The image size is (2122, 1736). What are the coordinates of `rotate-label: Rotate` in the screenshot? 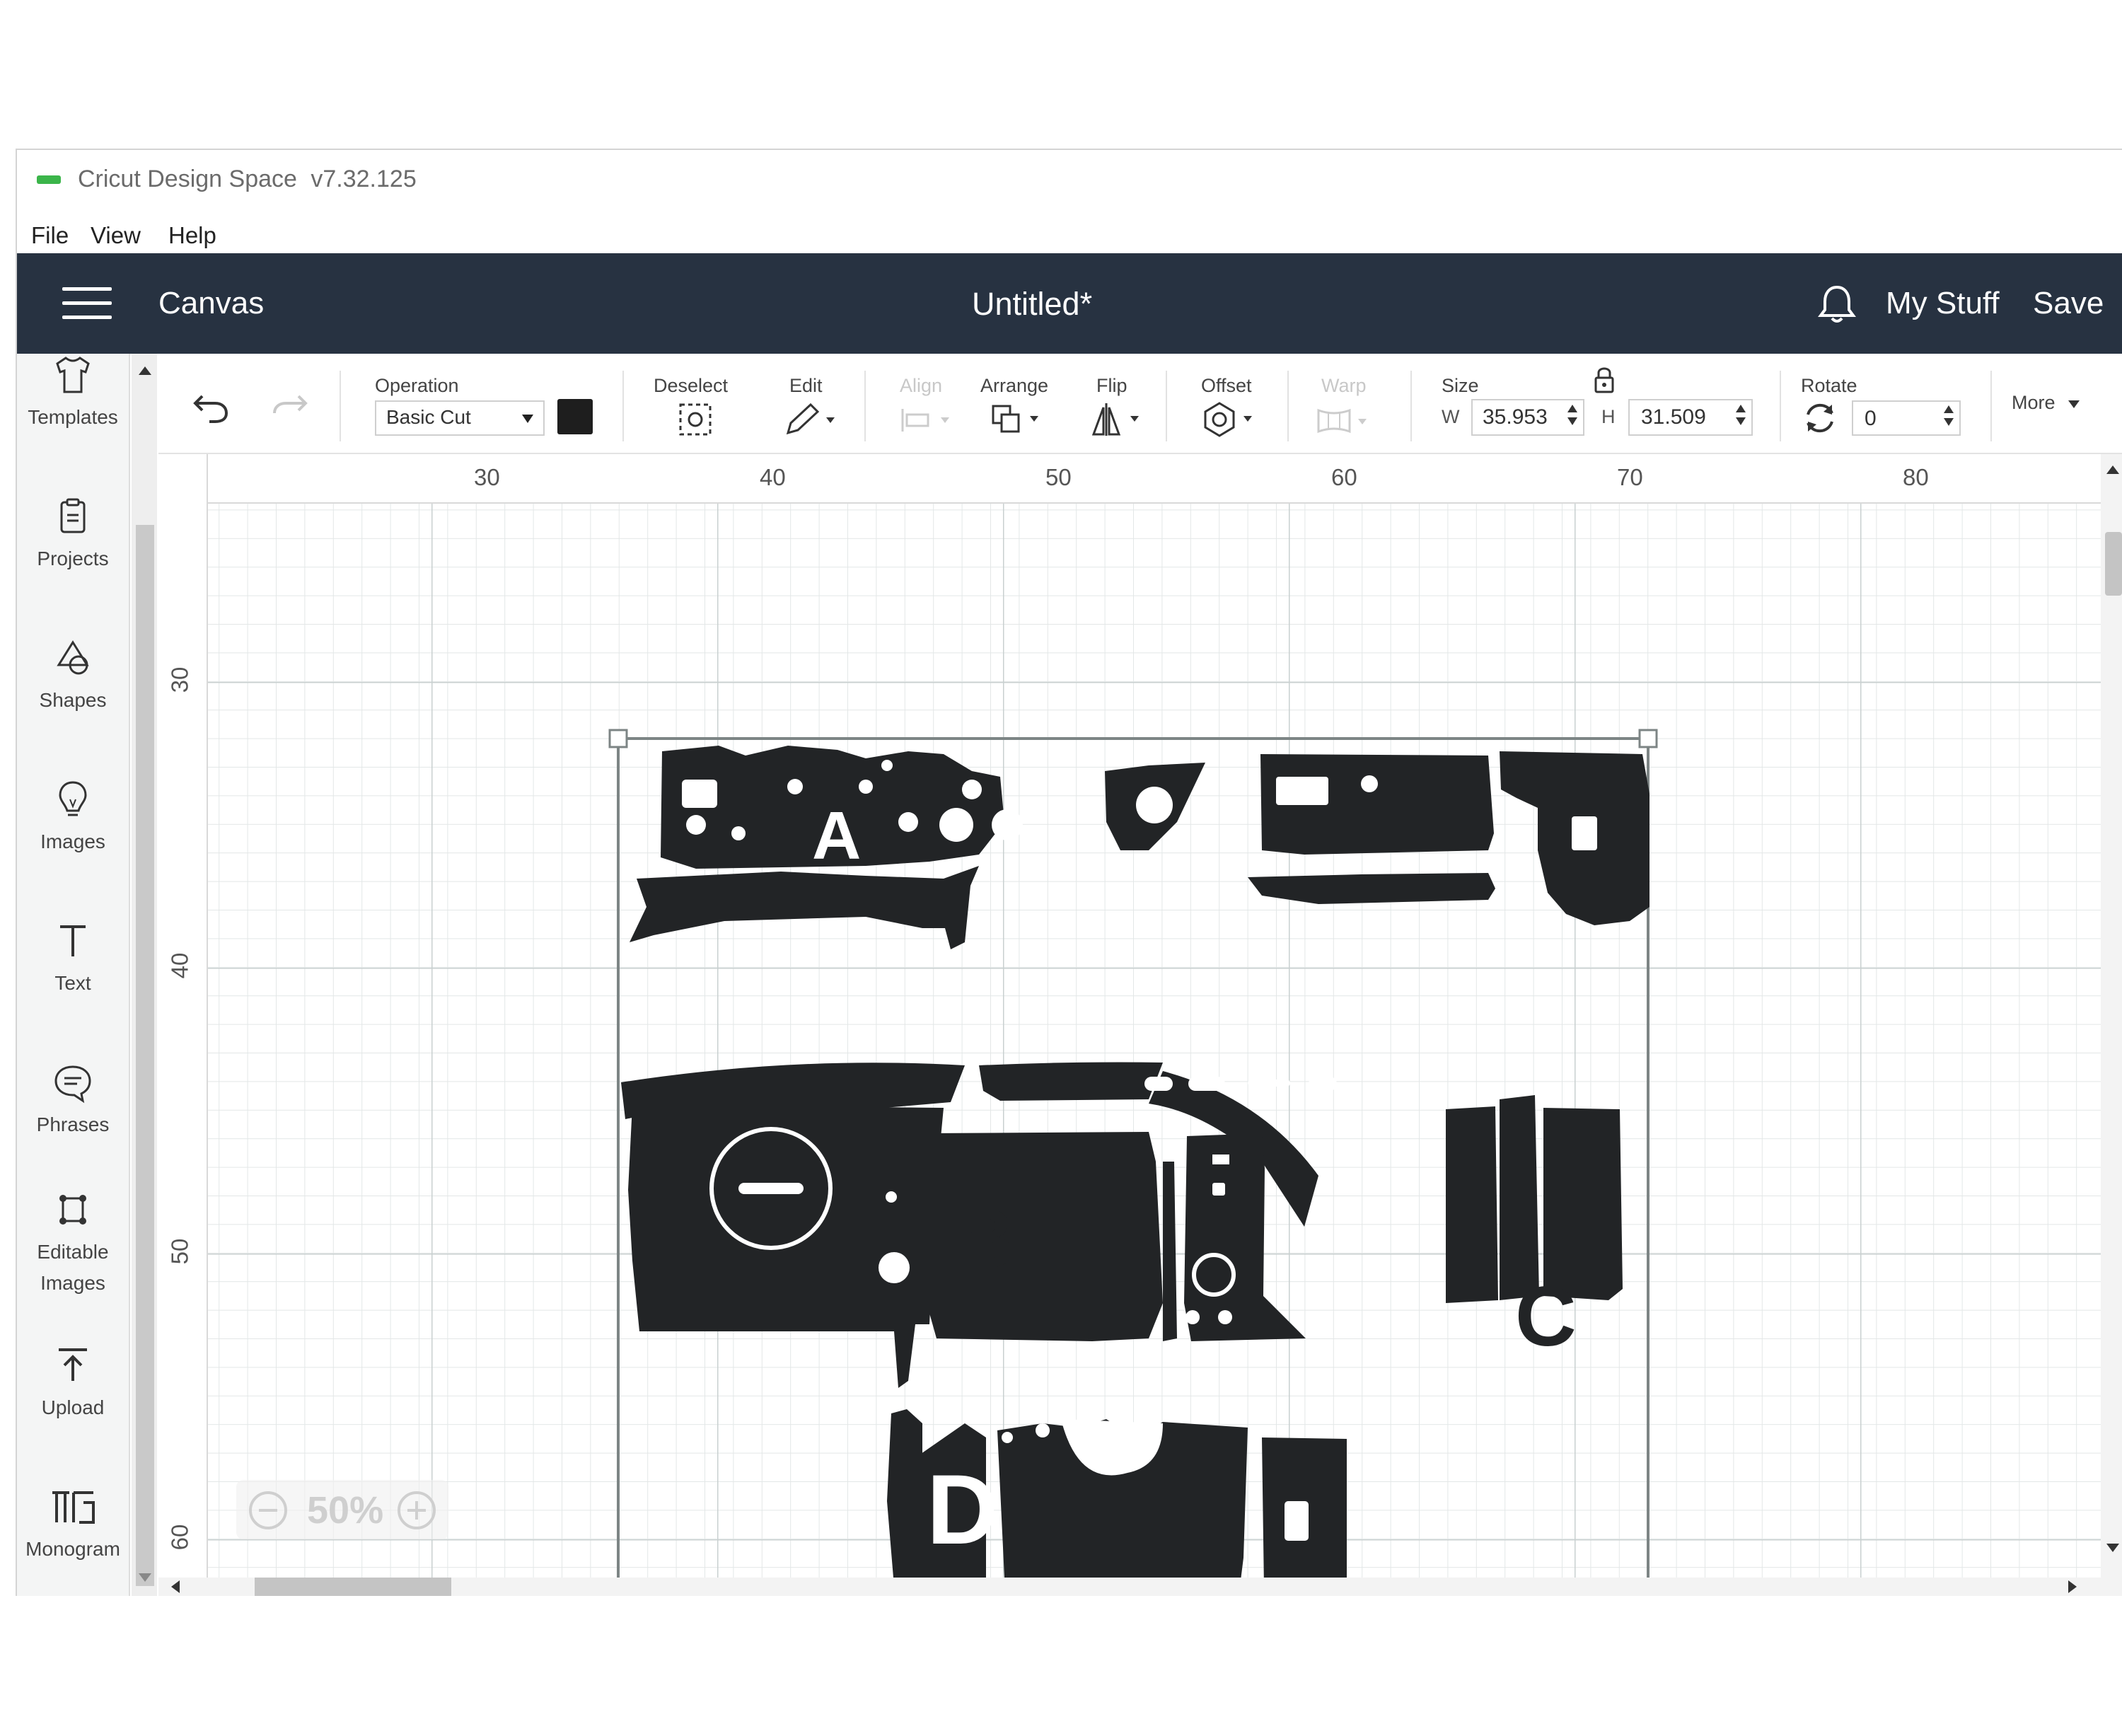 It's located at (1829, 385).